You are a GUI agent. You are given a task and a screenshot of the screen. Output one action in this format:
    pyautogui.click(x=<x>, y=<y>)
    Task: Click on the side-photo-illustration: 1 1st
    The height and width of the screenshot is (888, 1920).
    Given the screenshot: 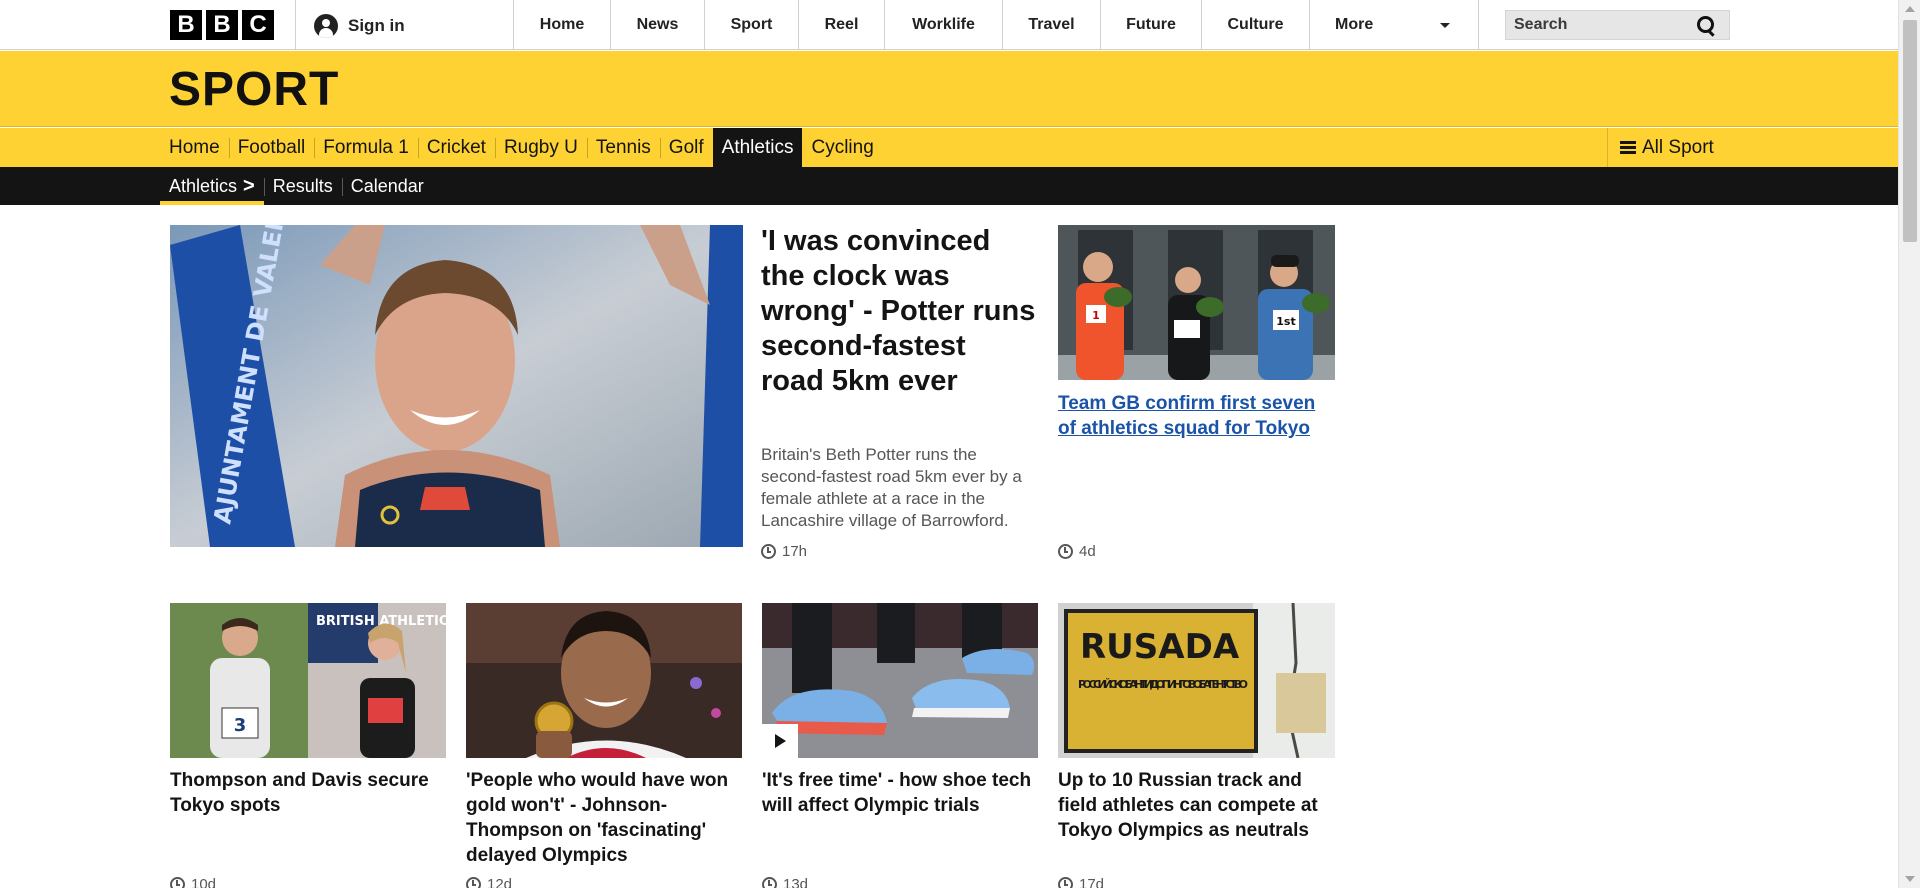 What is the action you would take?
    pyautogui.click(x=1196, y=302)
    